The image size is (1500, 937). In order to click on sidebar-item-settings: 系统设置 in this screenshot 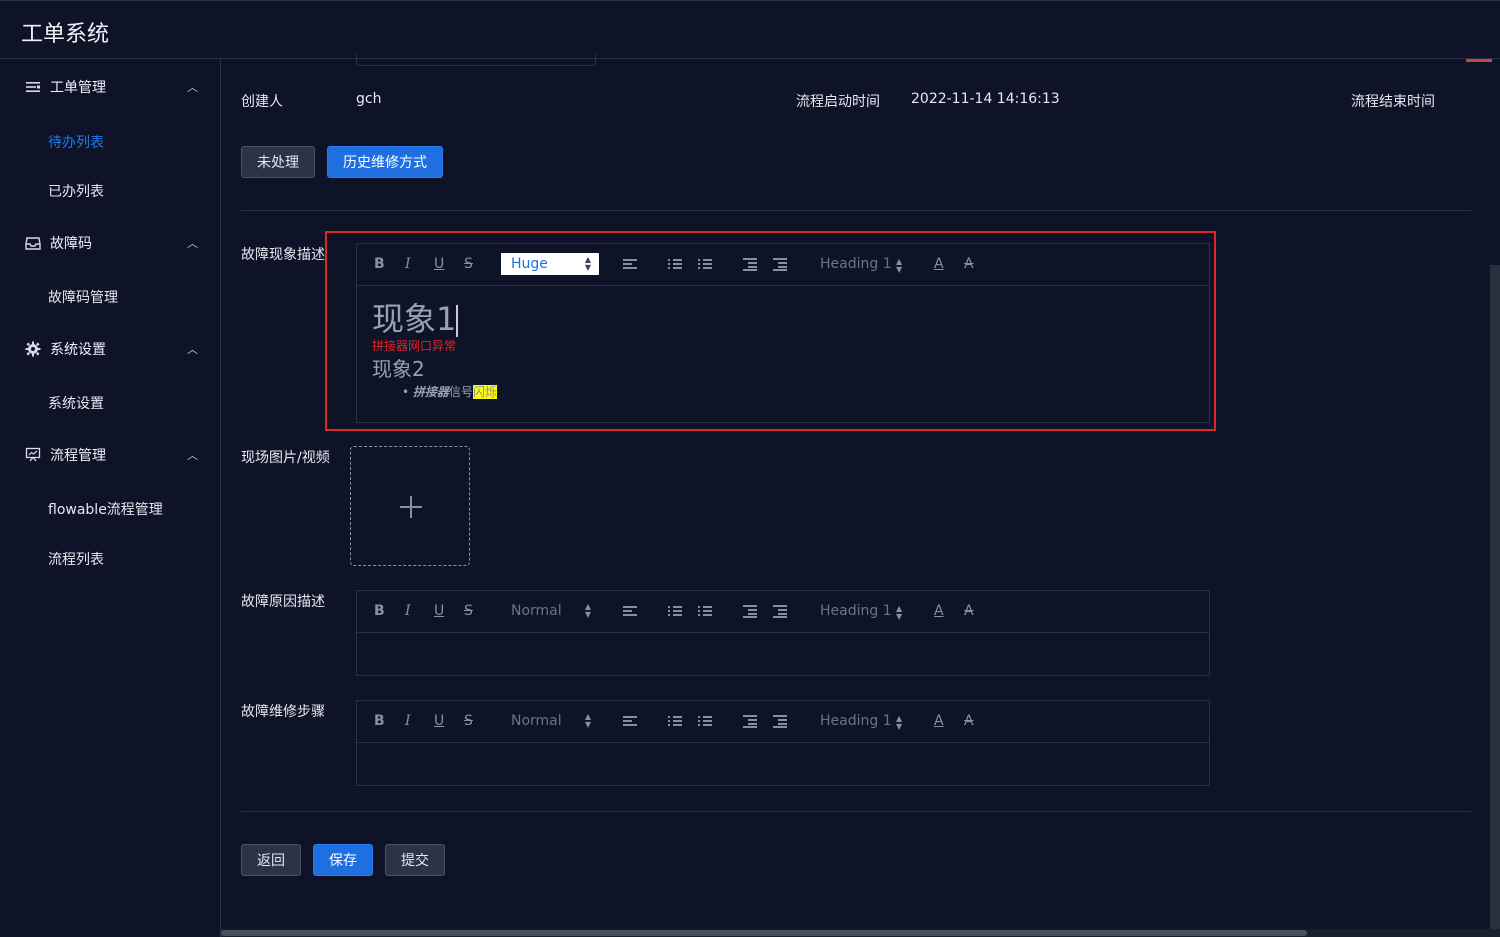, I will do `click(76, 403)`.